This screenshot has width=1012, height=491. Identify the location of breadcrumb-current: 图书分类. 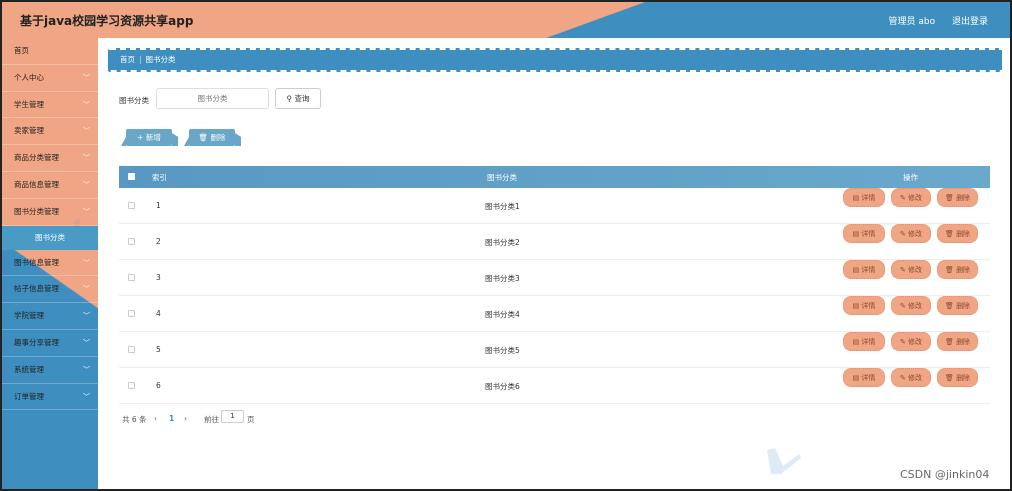
(160, 59).